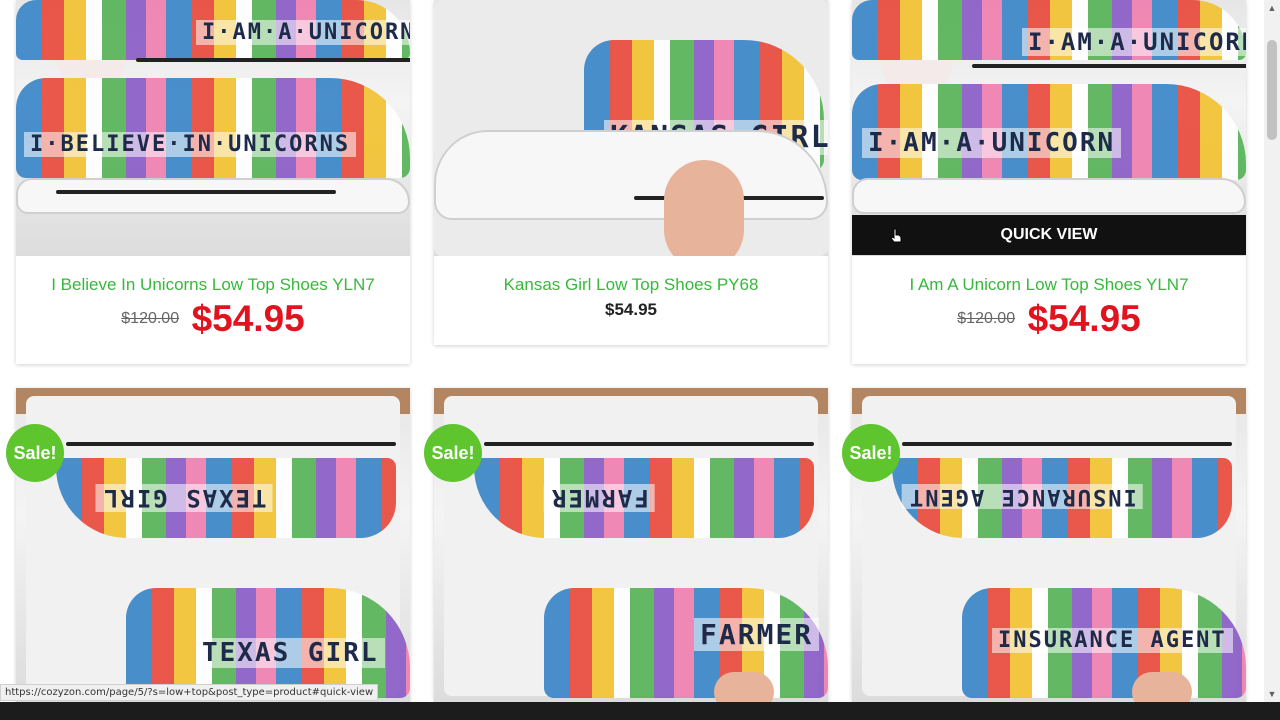  Describe the element at coordinates (1272, 8) in the screenshot. I see `chevron-up-icon: ▲` at that location.